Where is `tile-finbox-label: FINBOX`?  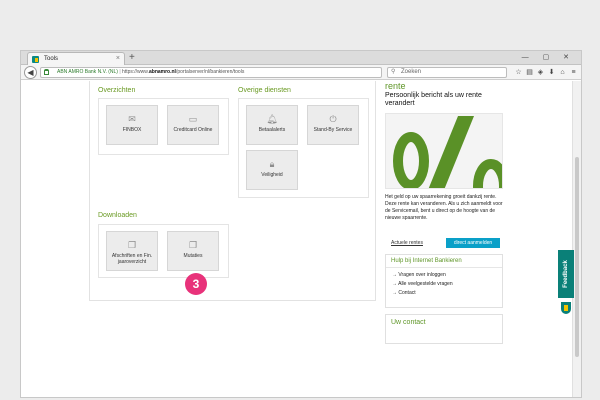 tile-finbox-label: FINBOX is located at coordinates (132, 130).